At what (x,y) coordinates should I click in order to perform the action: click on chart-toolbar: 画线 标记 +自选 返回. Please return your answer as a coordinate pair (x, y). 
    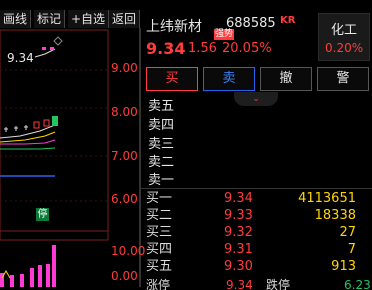
    Looking at the image, I should click on (70, 19).